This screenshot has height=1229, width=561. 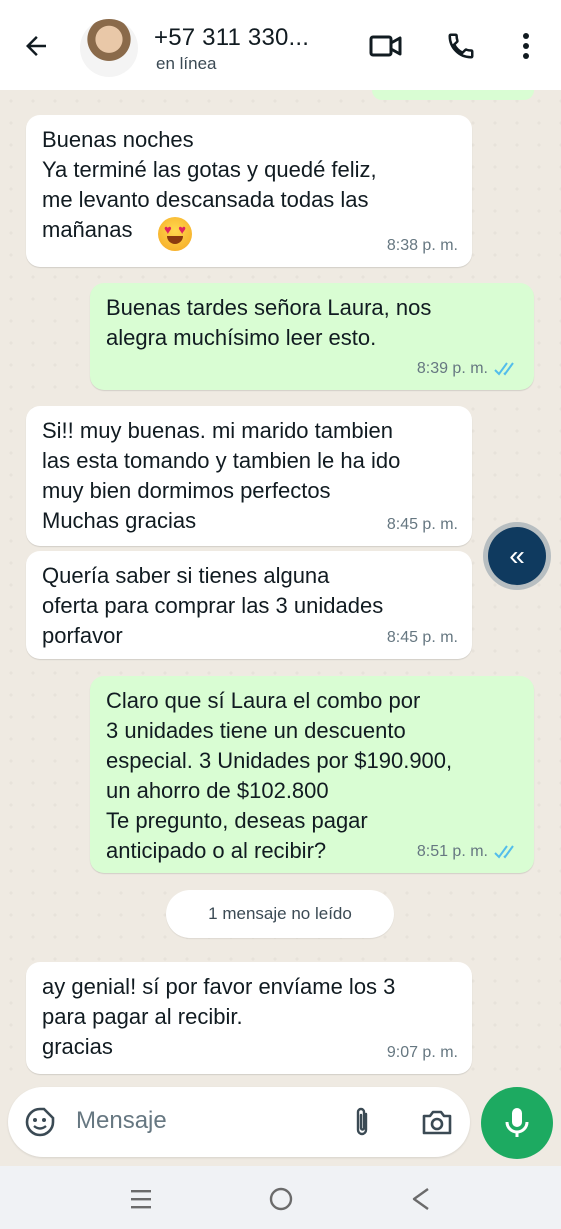 I want to click on video-camera-icon, so click(x=386, y=46).